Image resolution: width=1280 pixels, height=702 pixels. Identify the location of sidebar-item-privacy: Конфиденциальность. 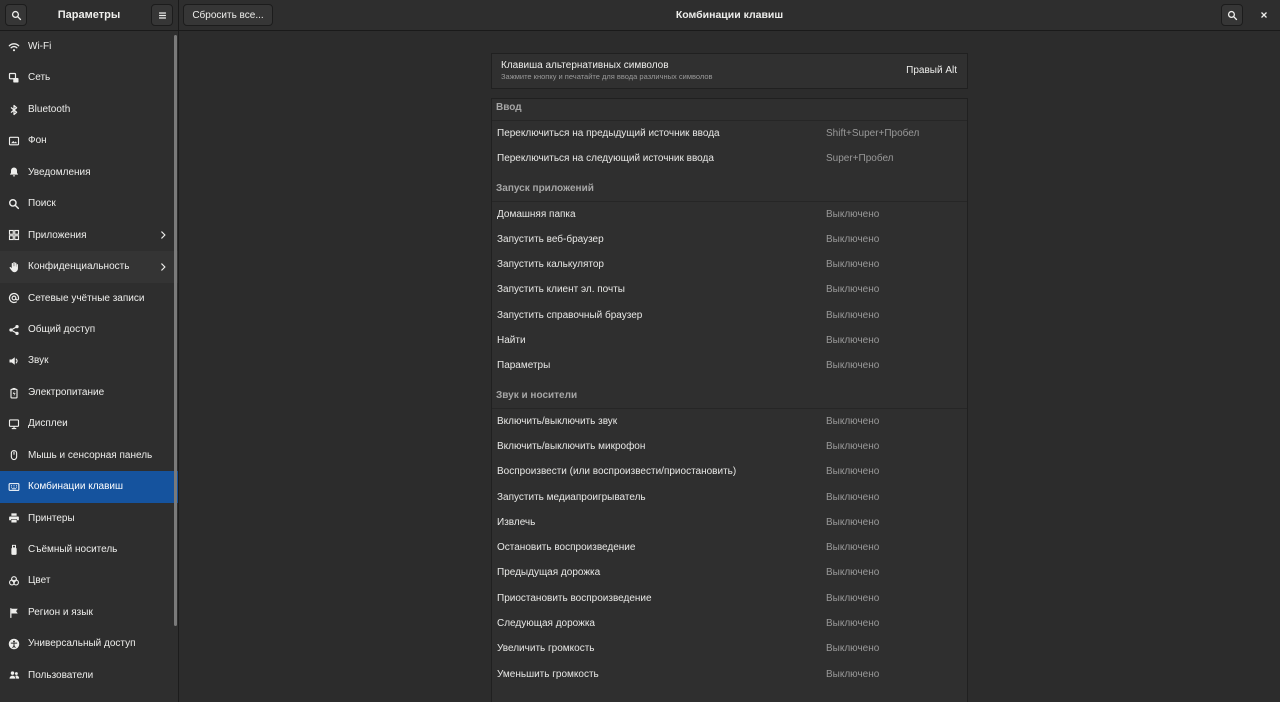
(89, 267).